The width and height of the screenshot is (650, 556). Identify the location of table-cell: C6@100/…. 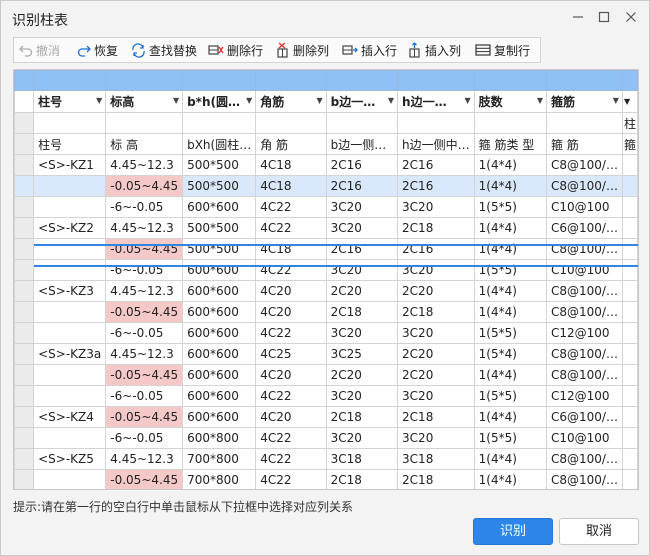
(584, 417).